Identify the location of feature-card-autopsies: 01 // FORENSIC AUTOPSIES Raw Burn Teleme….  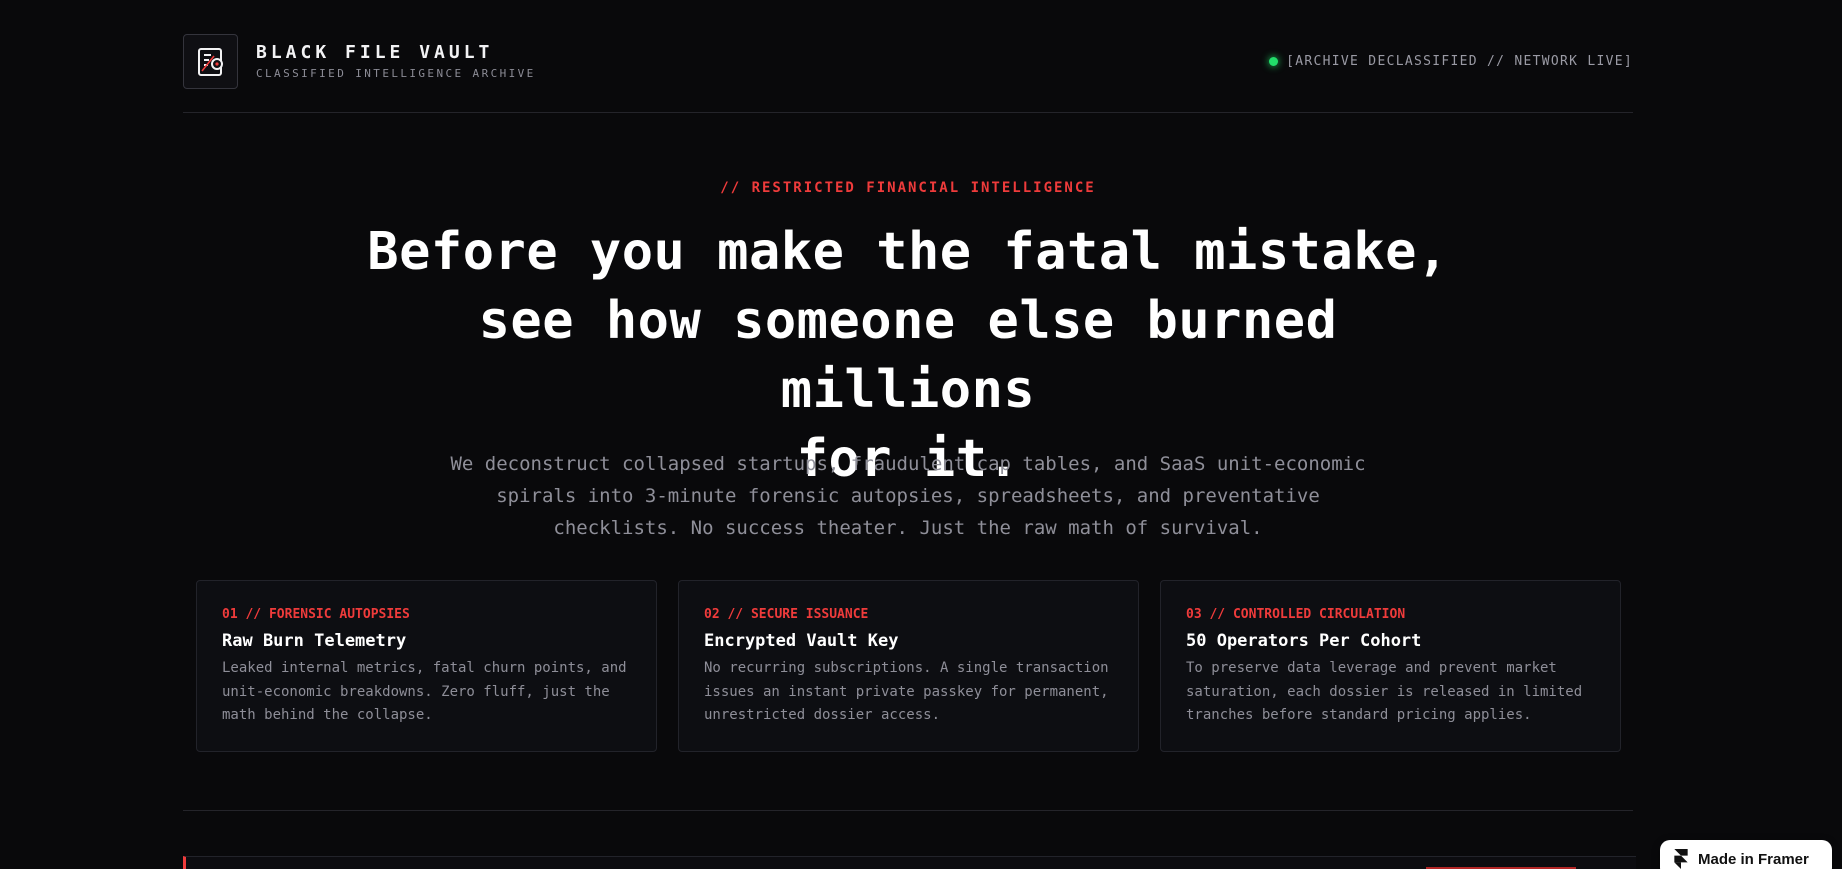
(426, 666).